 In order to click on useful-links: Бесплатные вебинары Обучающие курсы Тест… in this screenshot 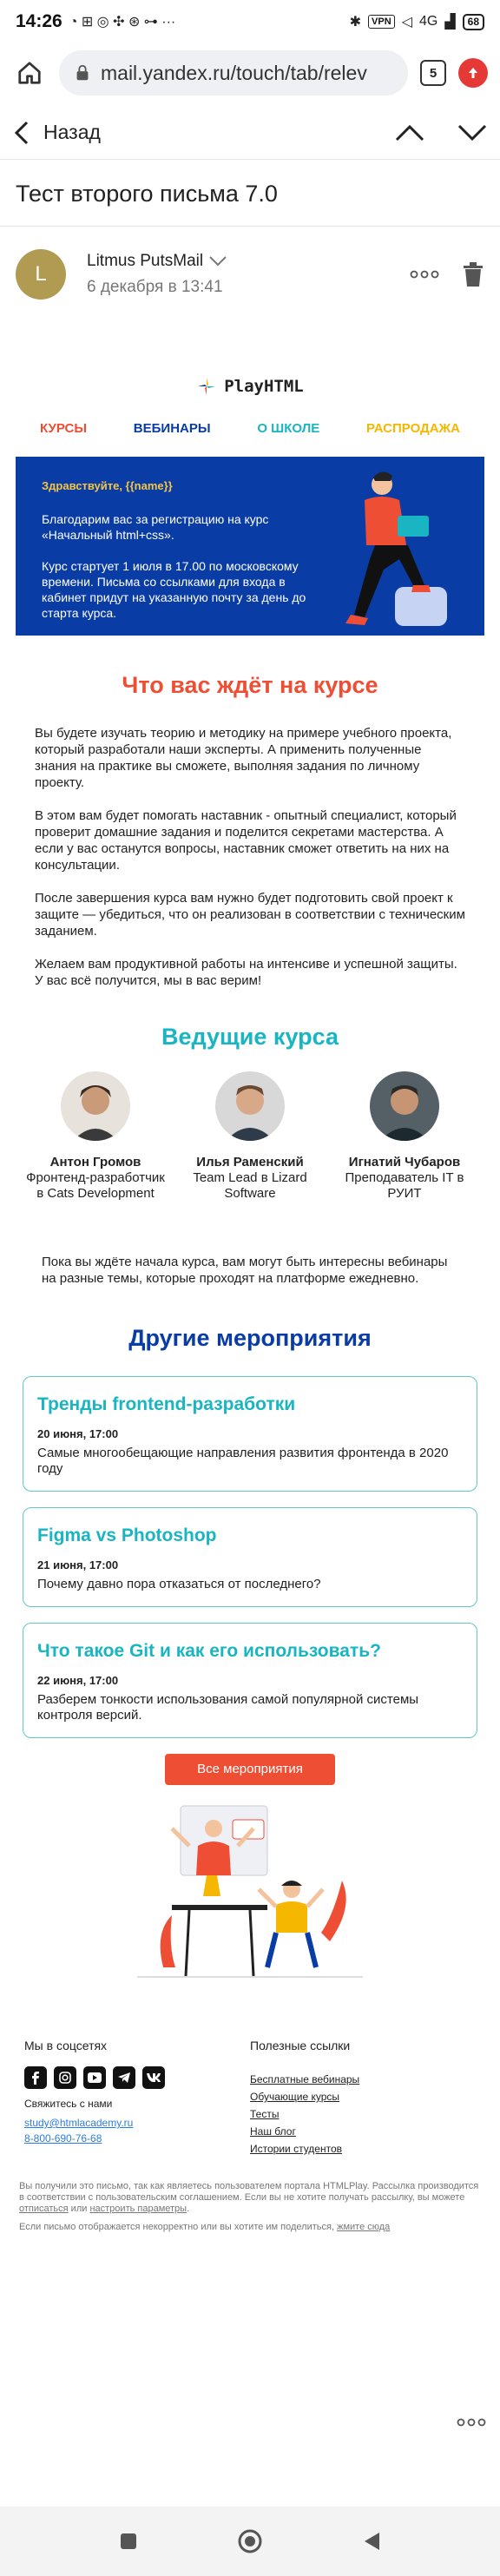, I will do `click(363, 2114)`.